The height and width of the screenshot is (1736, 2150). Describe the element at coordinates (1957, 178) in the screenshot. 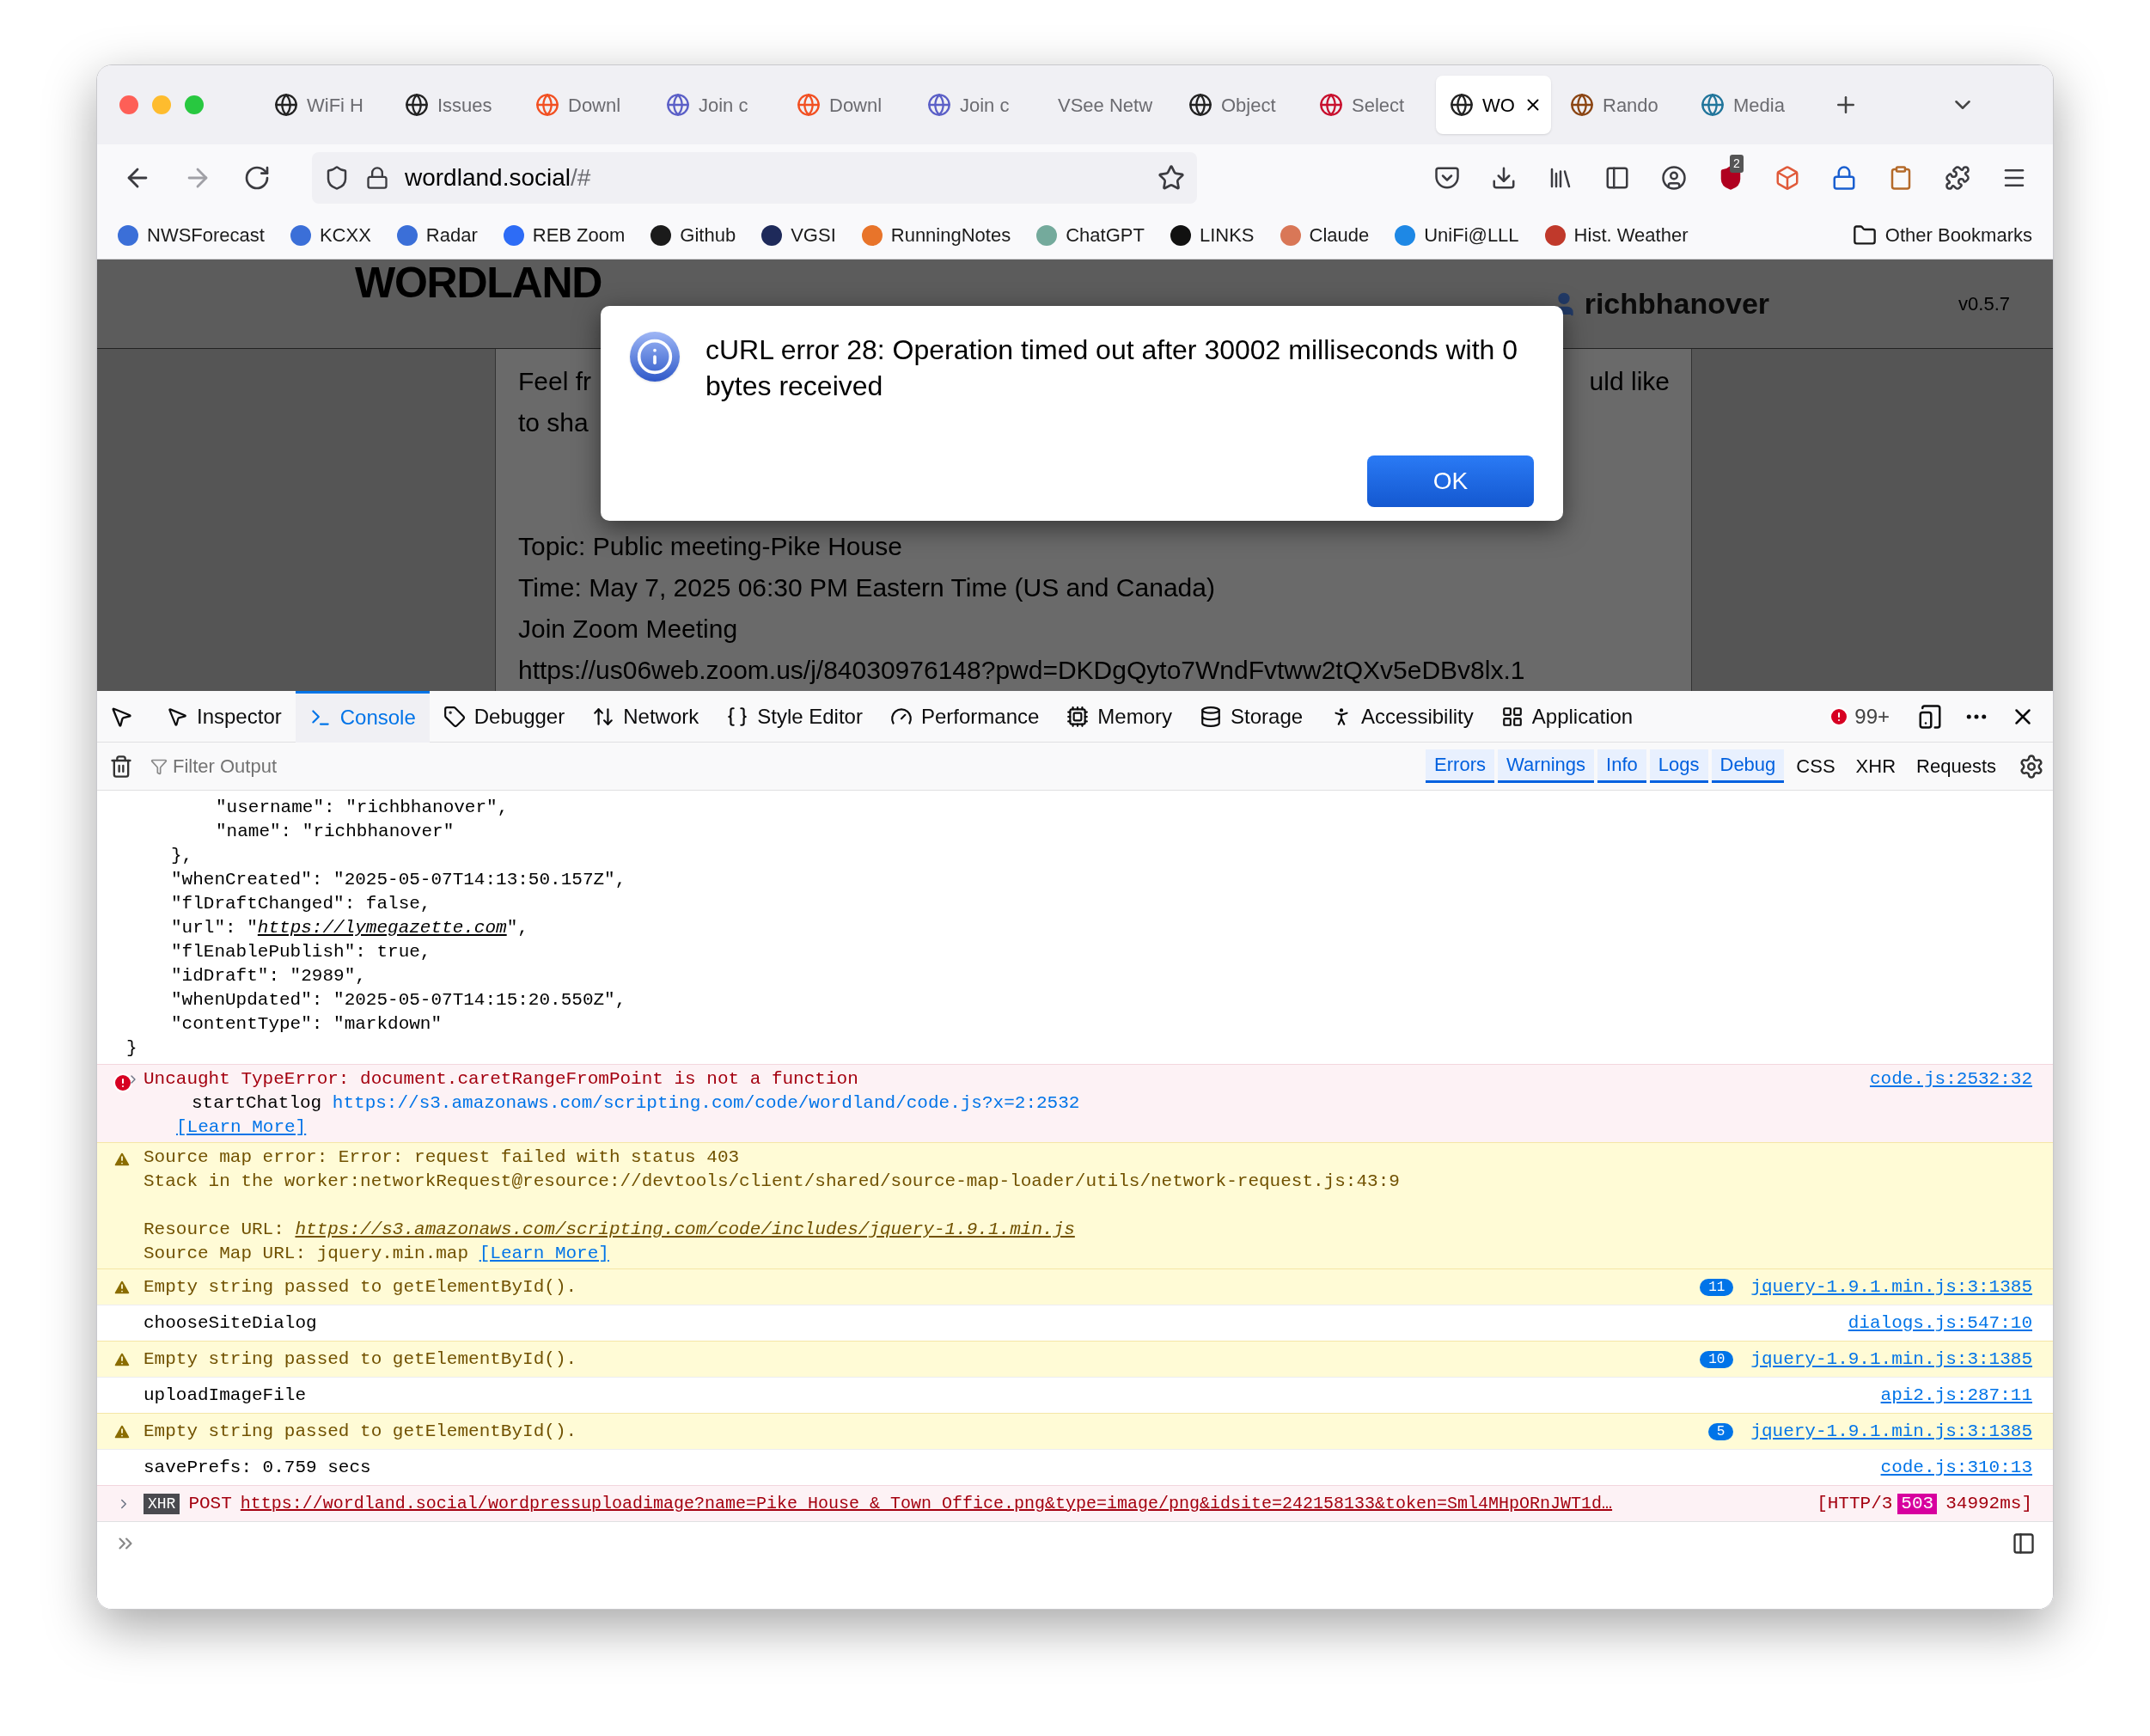

I see `extensions-icon` at that location.